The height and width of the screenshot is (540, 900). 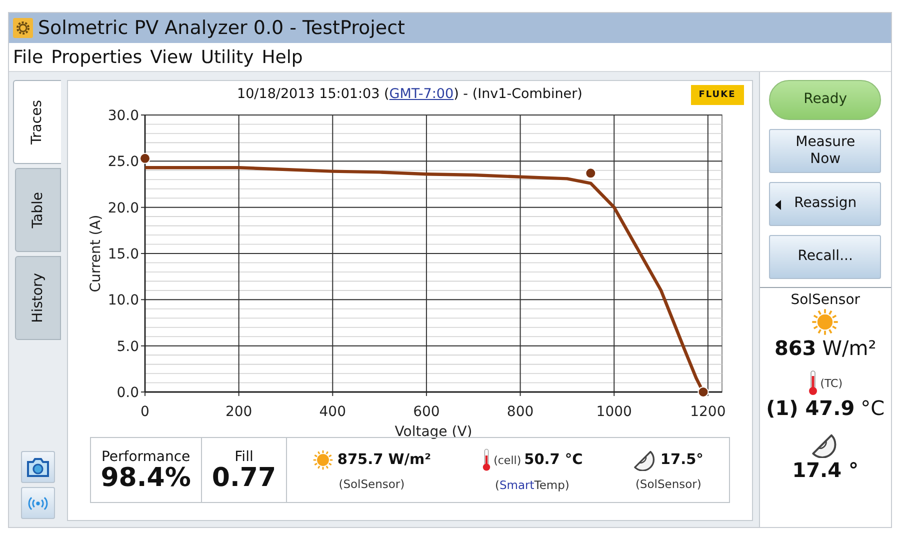 I want to click on reading-note: (cell), so click(x=508, y=460).